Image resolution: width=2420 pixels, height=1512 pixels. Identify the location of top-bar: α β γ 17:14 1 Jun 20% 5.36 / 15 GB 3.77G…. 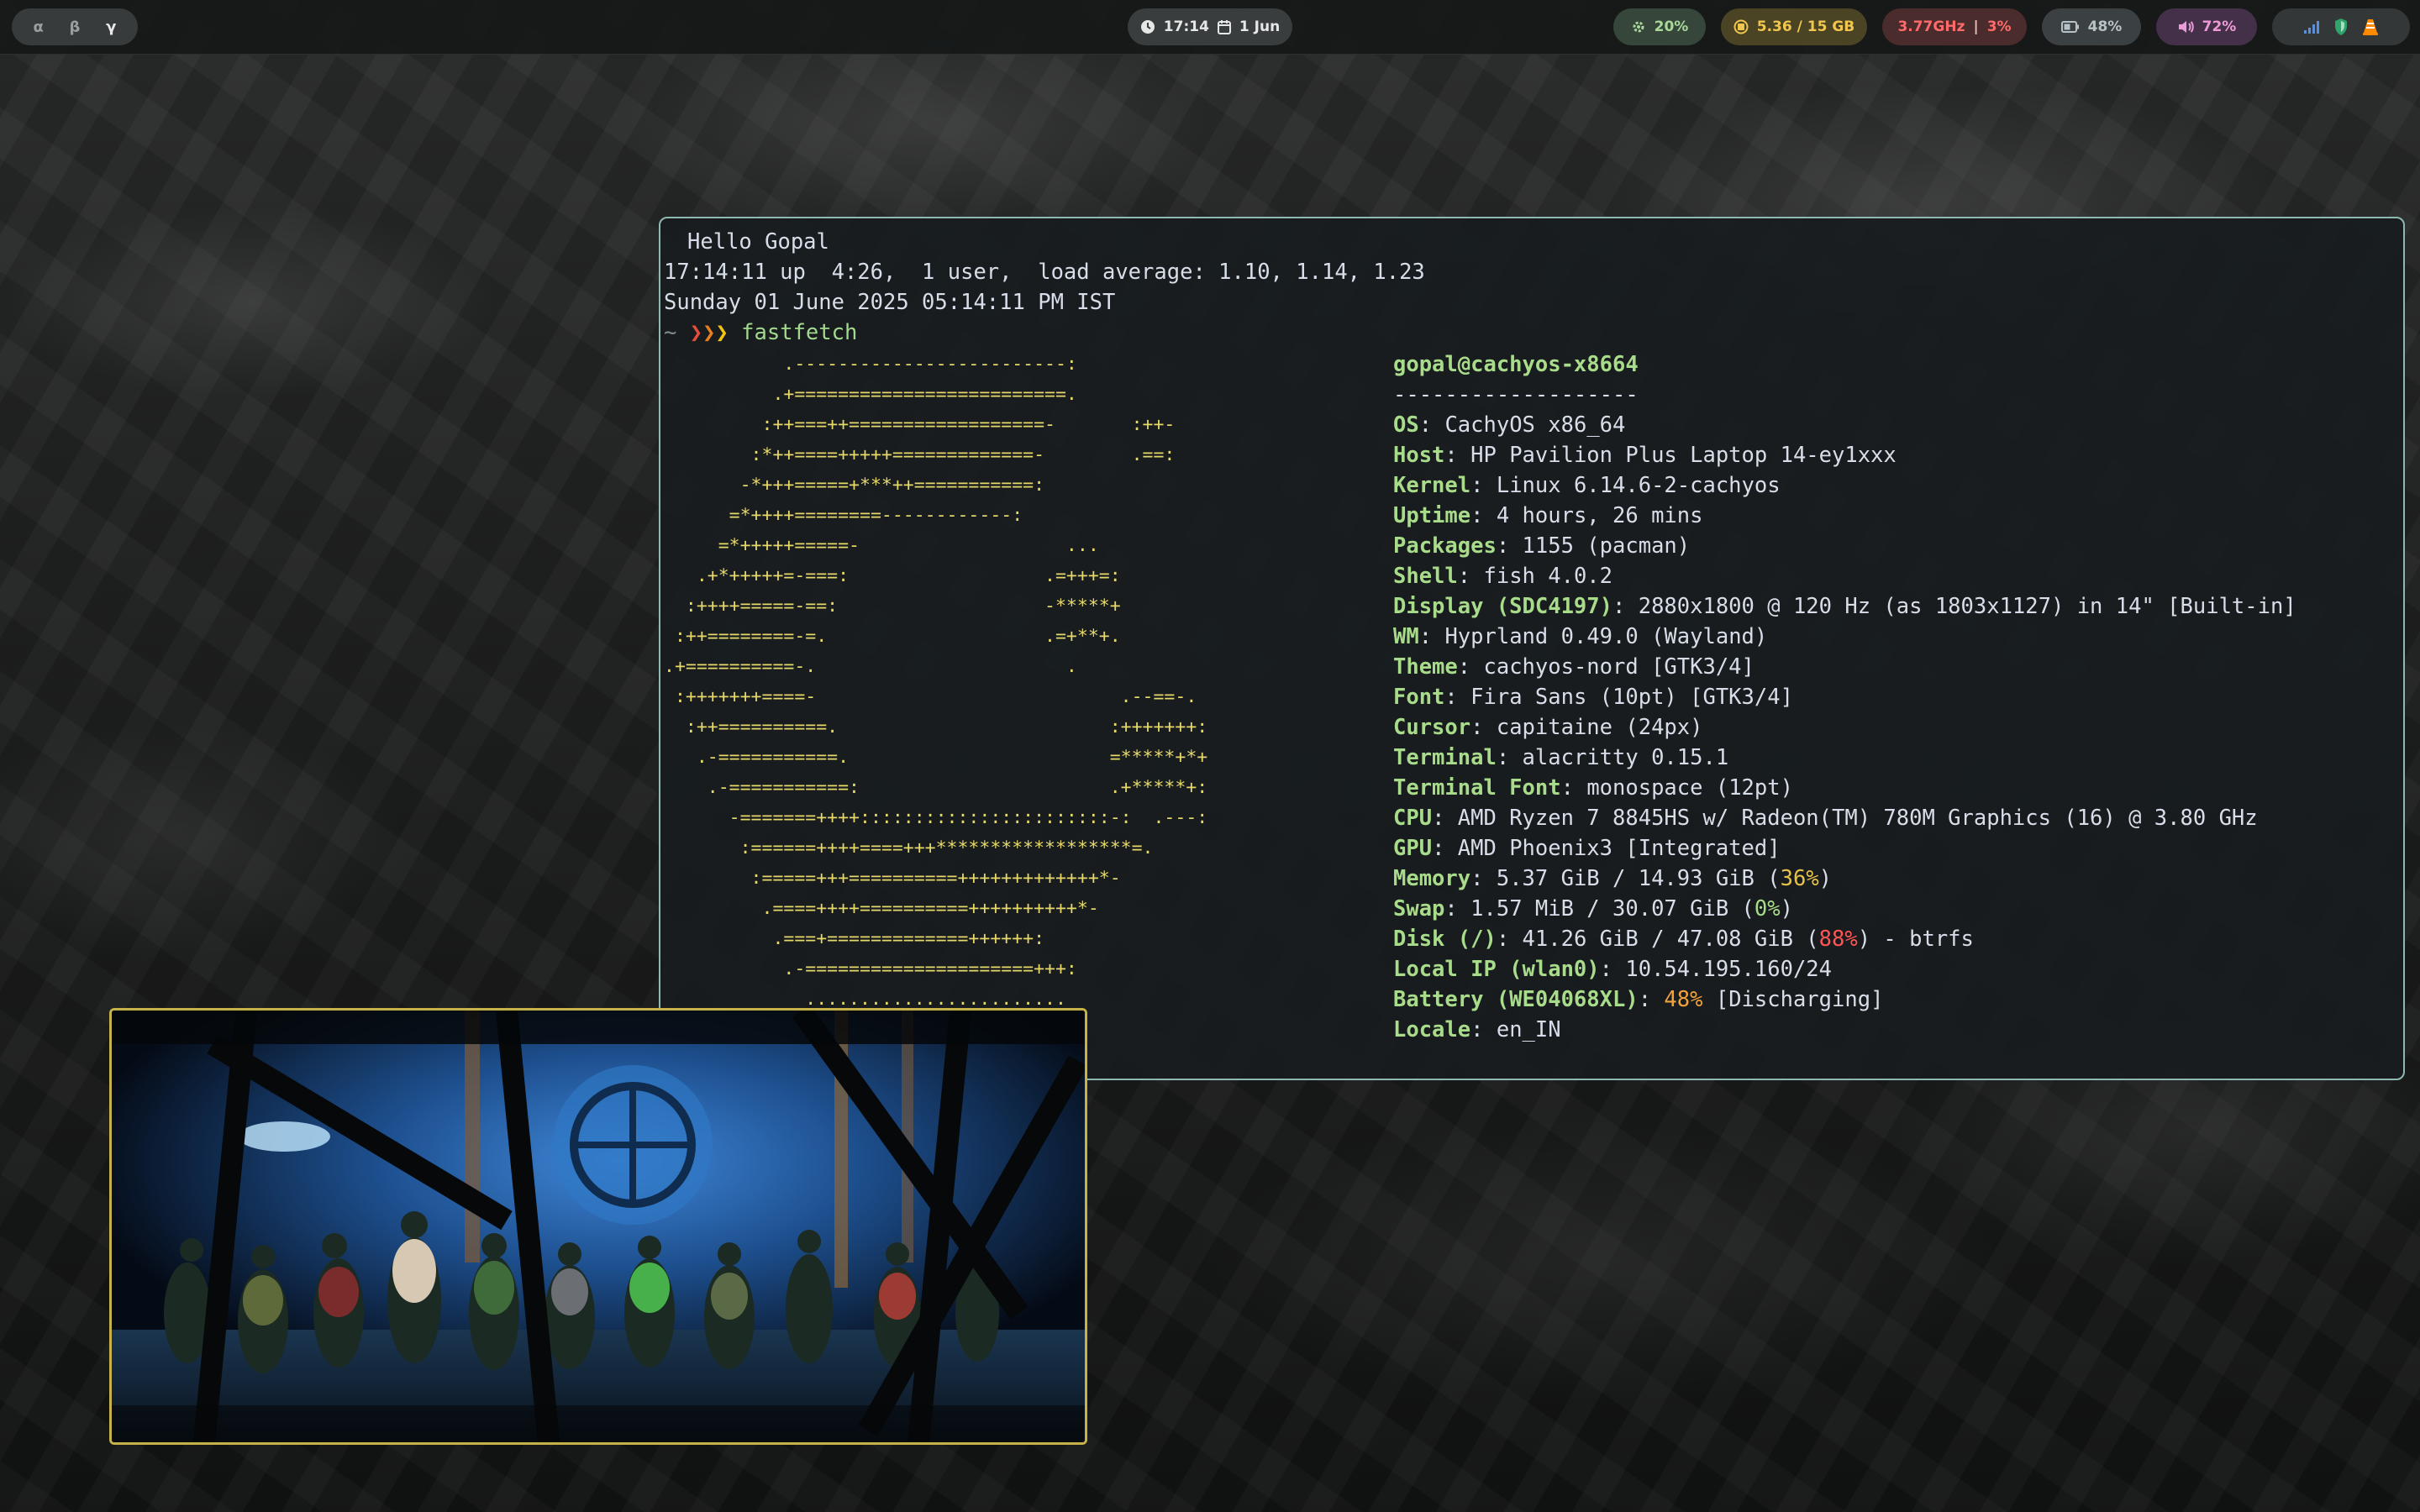
(1210, 27).